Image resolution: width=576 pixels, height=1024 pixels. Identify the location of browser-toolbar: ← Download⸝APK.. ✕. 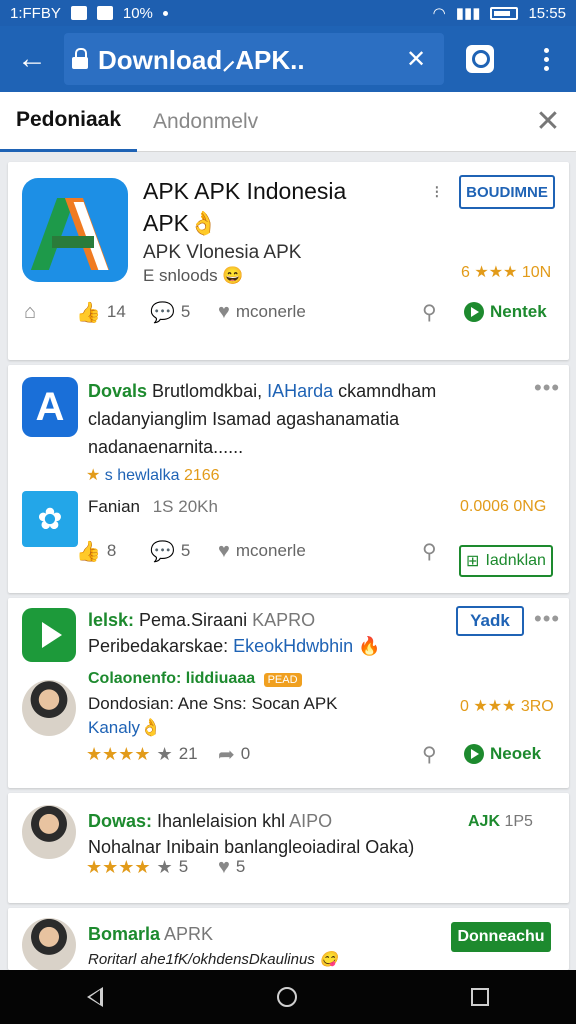
(288, 59).